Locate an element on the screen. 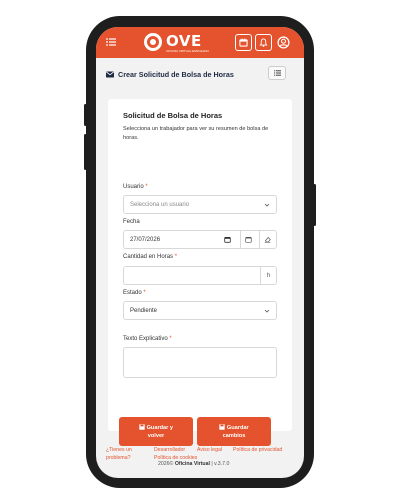  legal-notice-link: Aviso legal is located at coordinates (209, 450).